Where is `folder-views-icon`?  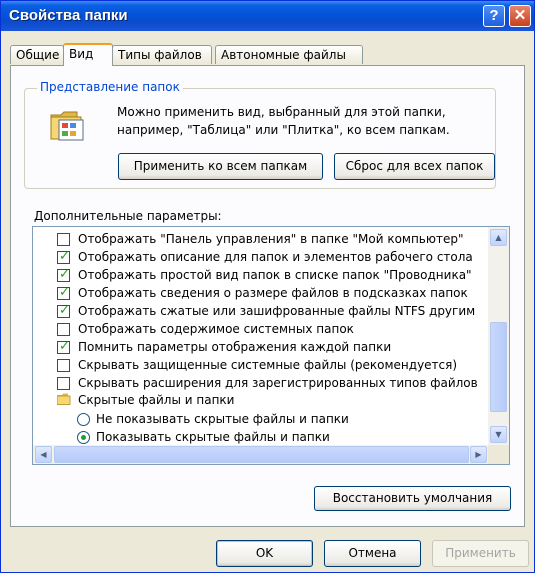 folder-views-icon is located at coordinates (67, 126).